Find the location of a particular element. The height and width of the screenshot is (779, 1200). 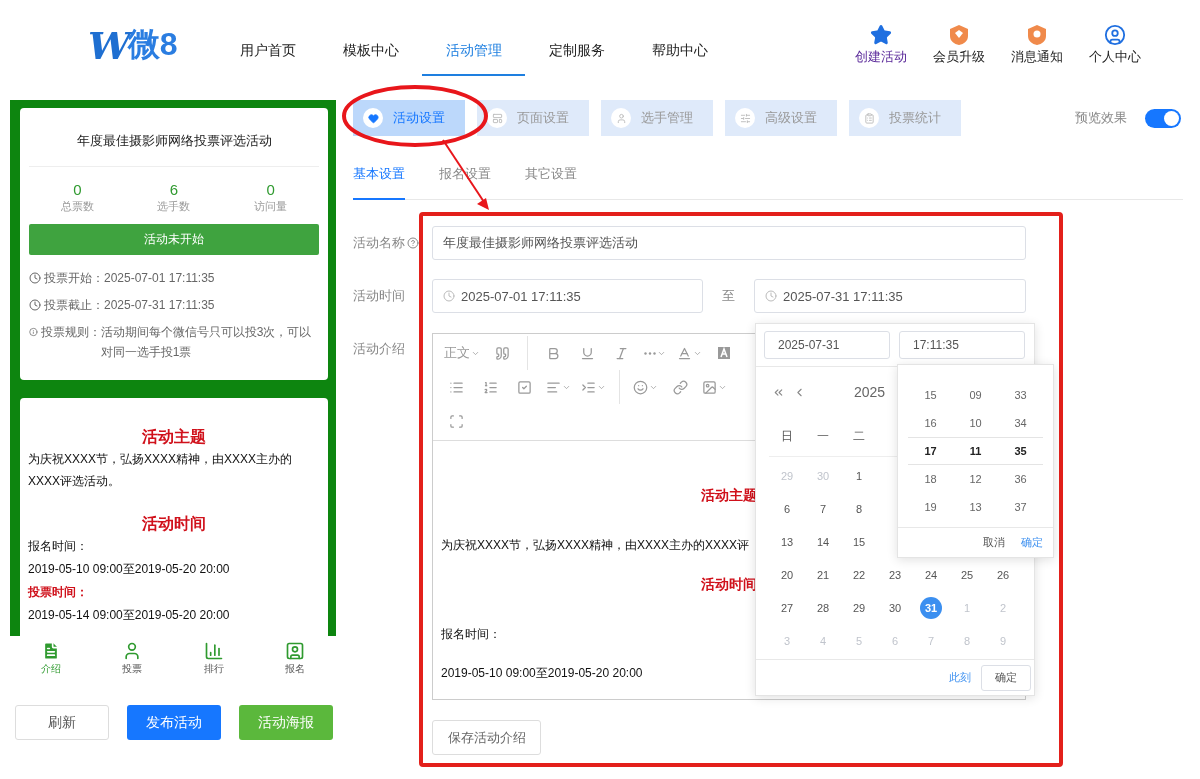

calendar-day: 25 is located at coordinates (967, 574).